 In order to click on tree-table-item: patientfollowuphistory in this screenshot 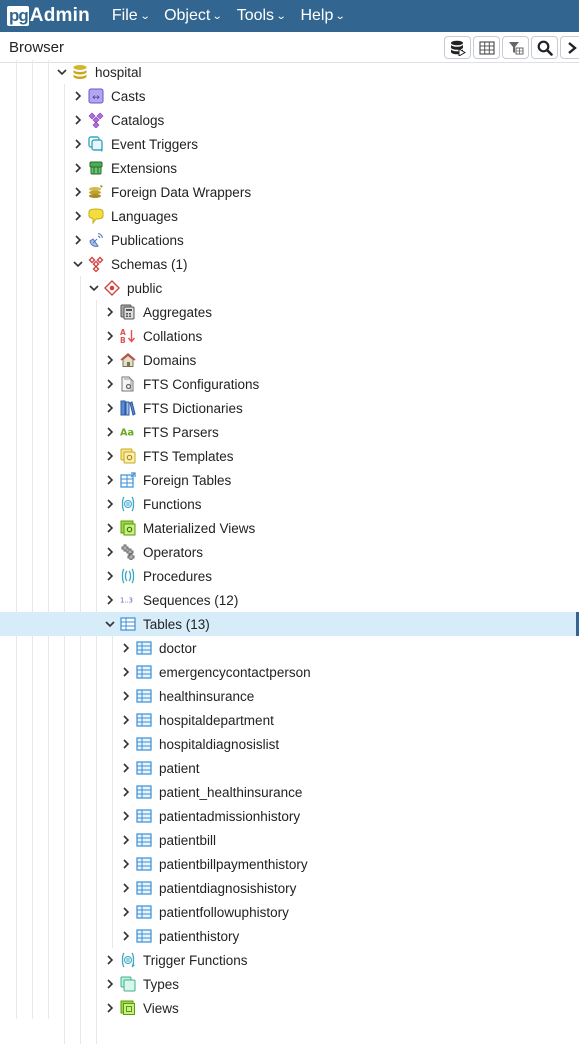, I will do `click(289, 912)`.